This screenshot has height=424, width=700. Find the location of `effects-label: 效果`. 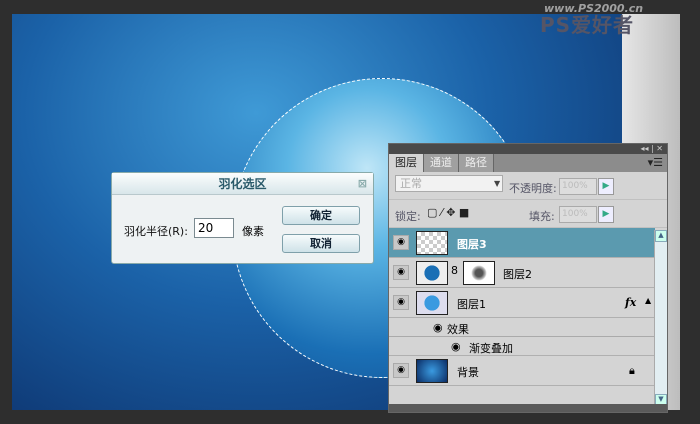

effects-label: 效果 is located at coordinates (458, 329).